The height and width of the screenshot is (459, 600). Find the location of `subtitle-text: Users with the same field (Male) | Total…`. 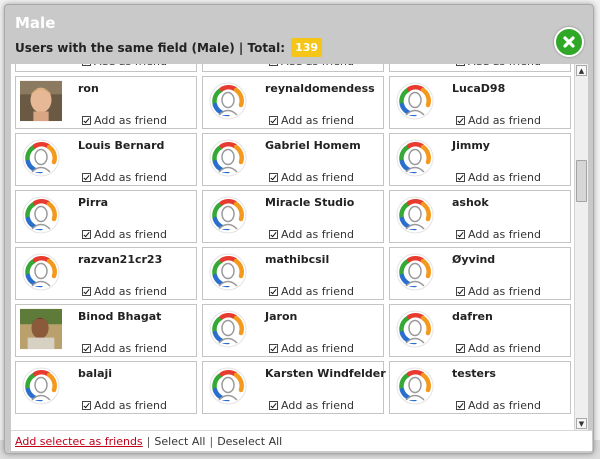

subtitle-text: Users with the same field (Male) | Total… is located at coordinates (150, 47).